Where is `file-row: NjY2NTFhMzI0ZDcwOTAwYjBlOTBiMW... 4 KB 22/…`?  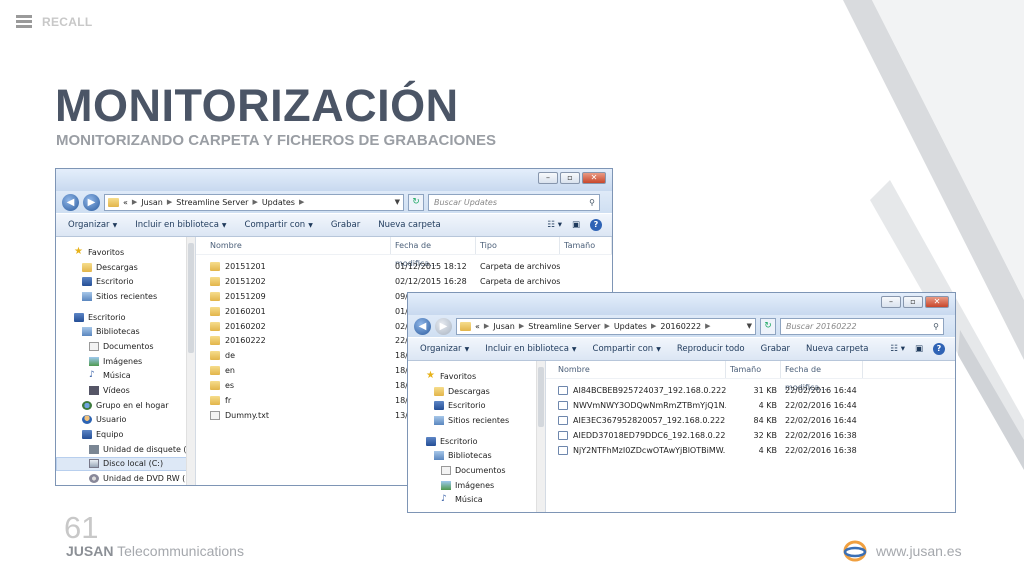
file-row: NjY2NTFhMzI0ZDcwOTAwYjBlOTBiMW... 4 KB 22/… is located at coordinates (750, 450).